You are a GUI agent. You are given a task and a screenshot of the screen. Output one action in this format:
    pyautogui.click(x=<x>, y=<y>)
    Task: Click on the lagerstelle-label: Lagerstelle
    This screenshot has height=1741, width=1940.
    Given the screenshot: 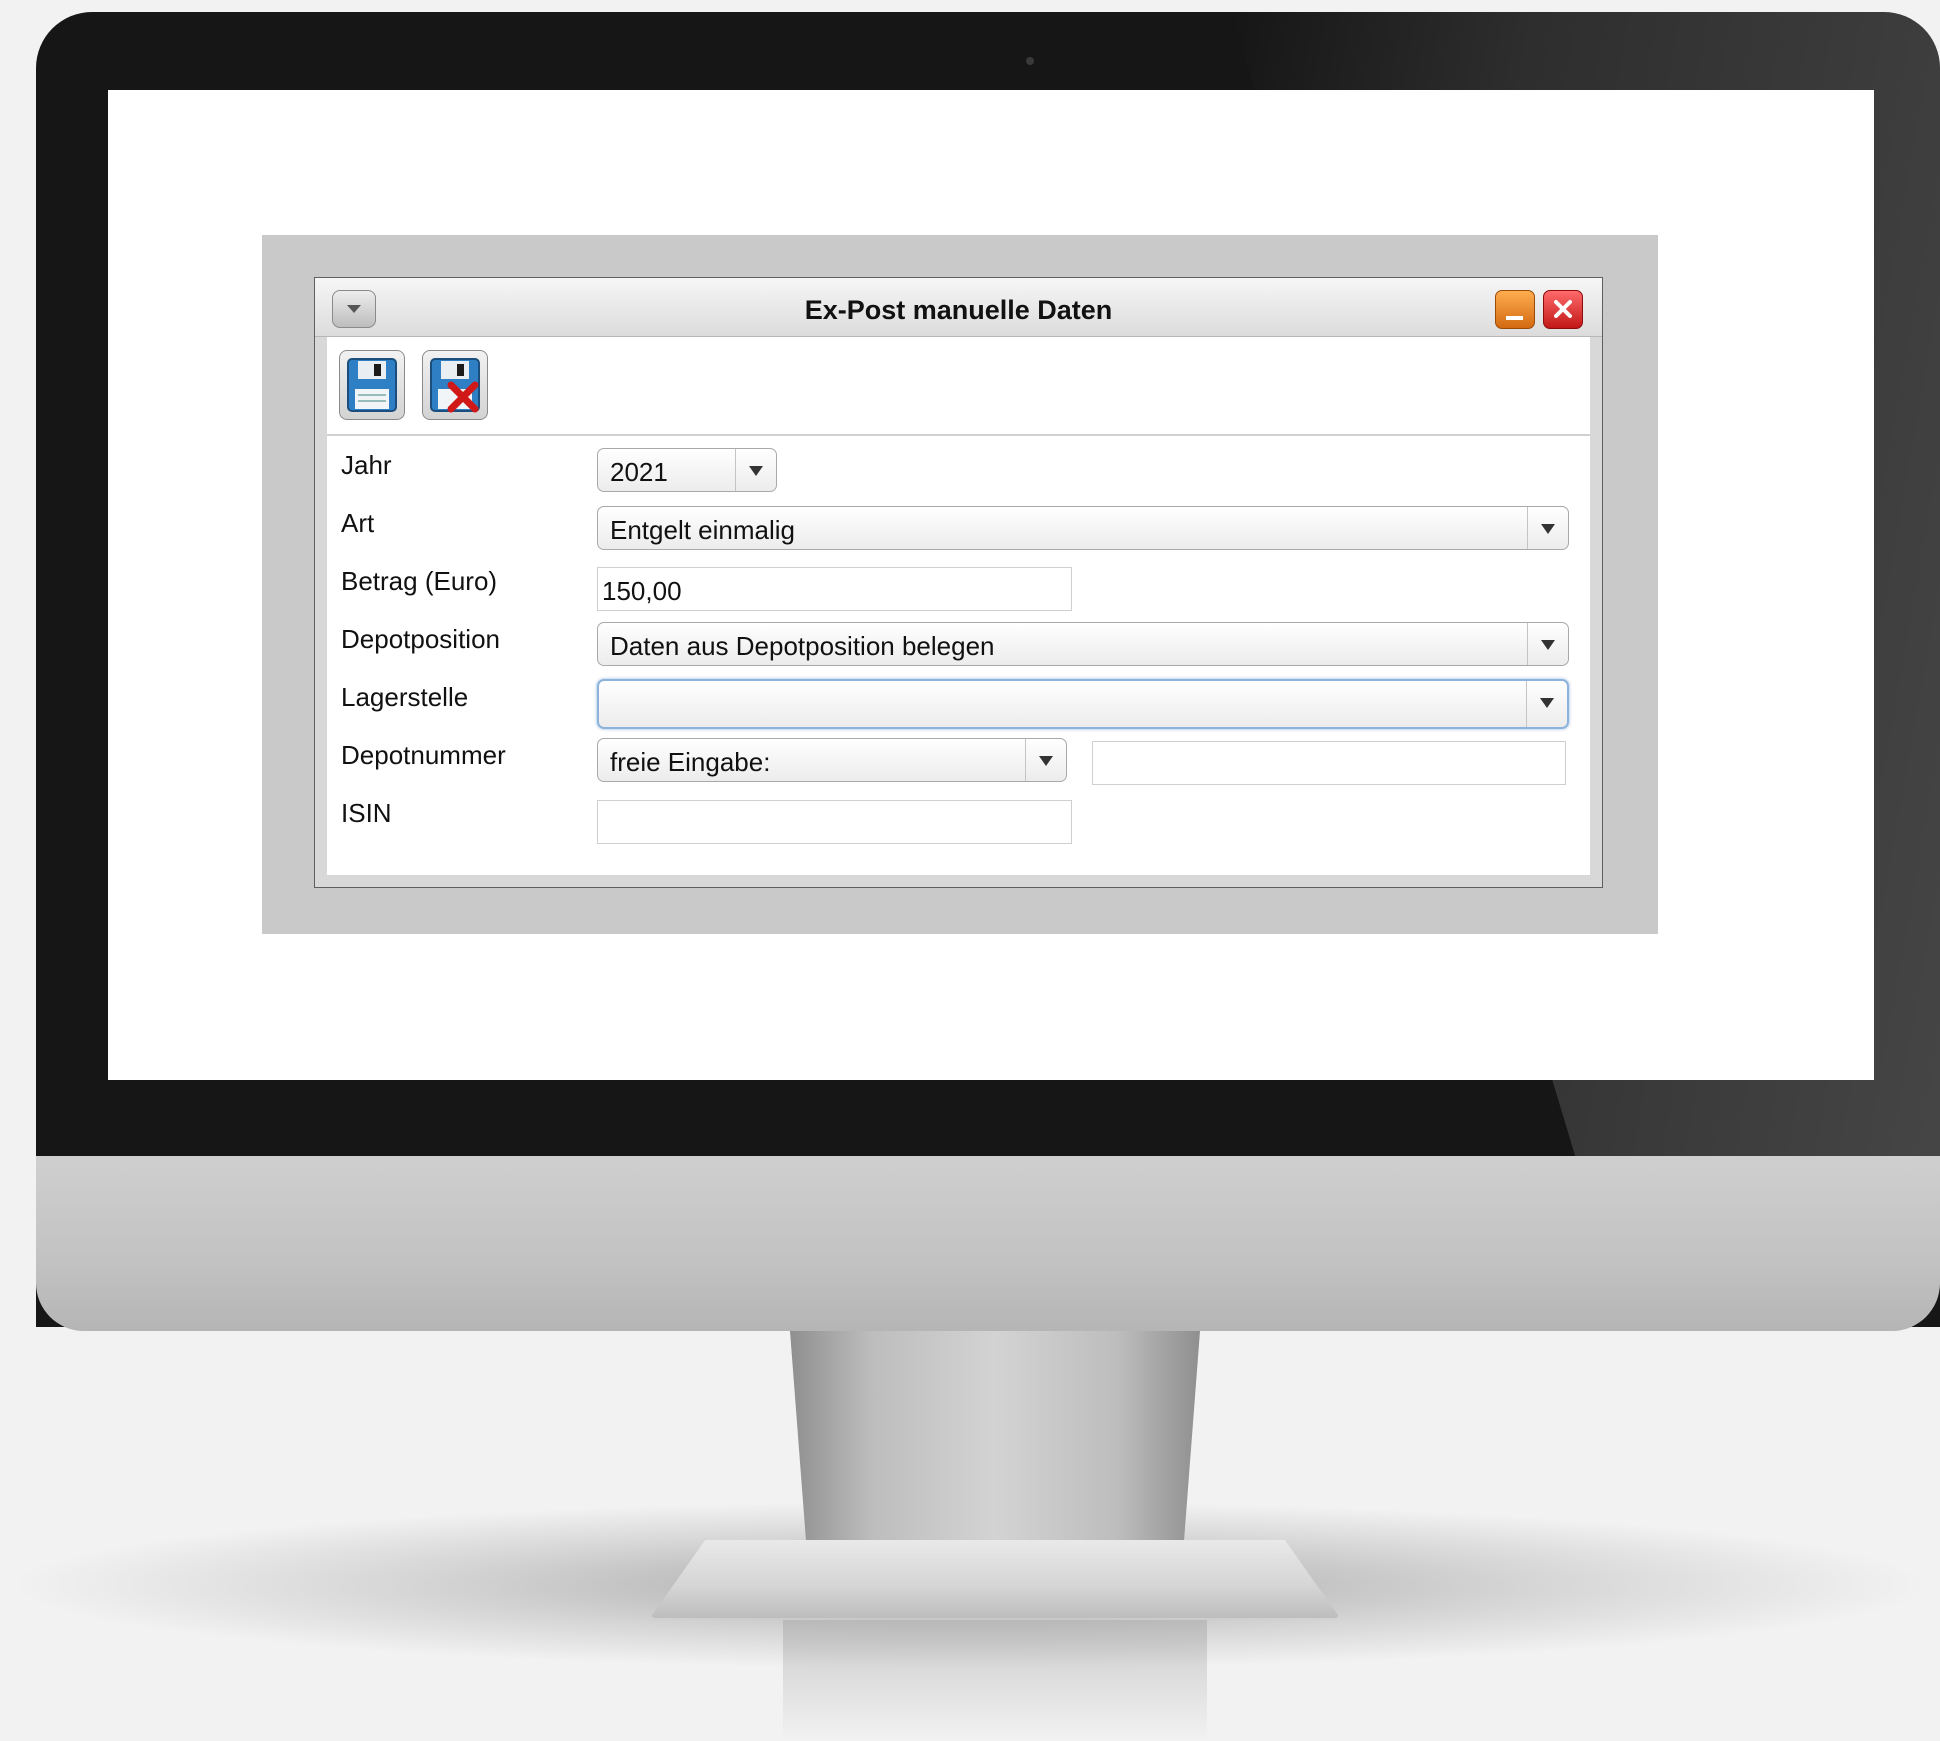 What is the action you would take?
    pyautogui.click(x=405, y=697)
    